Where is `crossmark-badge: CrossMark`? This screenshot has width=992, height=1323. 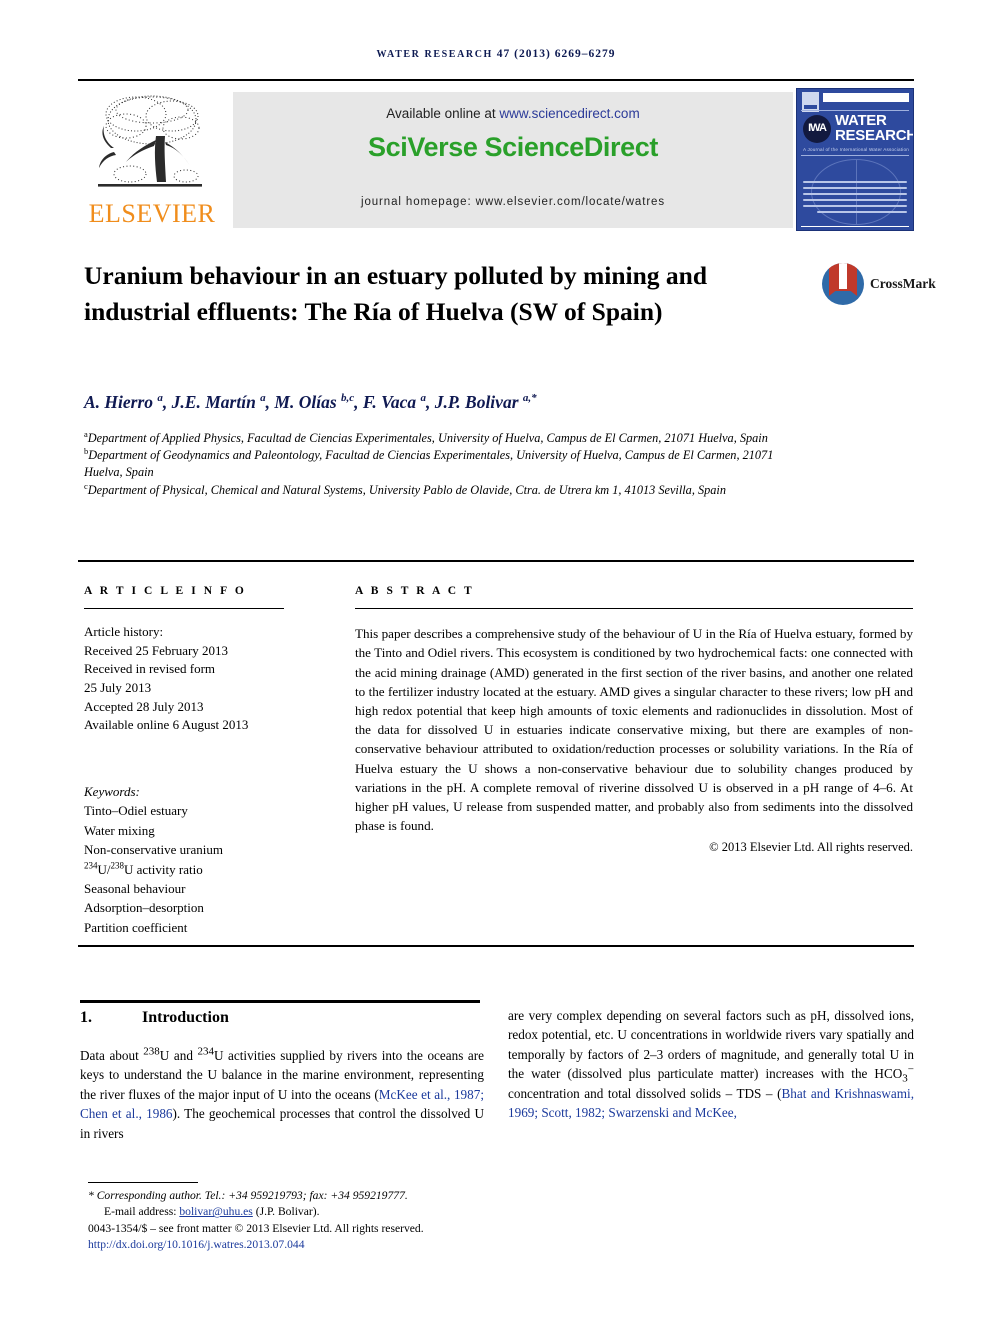
crossmark-badge: CrossMark is located at coordinates (879, 285).